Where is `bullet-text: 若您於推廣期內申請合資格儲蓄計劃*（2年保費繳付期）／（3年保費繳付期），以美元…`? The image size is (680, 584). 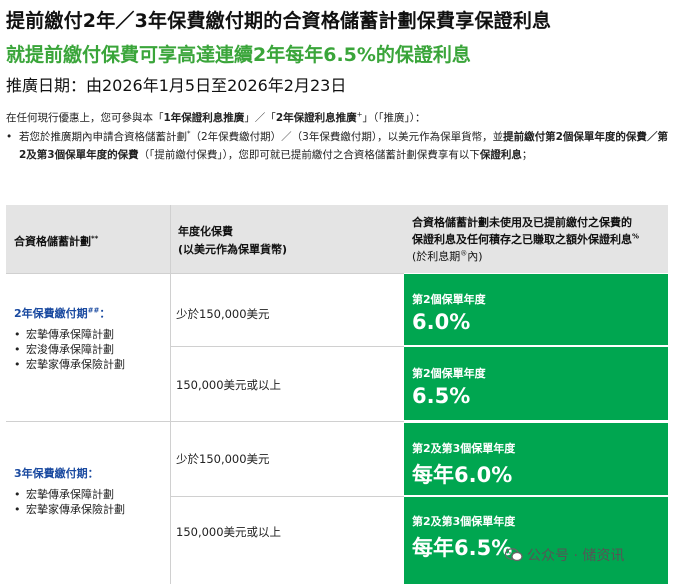 bullet-text: 若您於推廣期內申請合資格儲蓄計劃*（2年保費繳付期）／（3年保費繳付期），以美元… is located at coordinates (343, 145).